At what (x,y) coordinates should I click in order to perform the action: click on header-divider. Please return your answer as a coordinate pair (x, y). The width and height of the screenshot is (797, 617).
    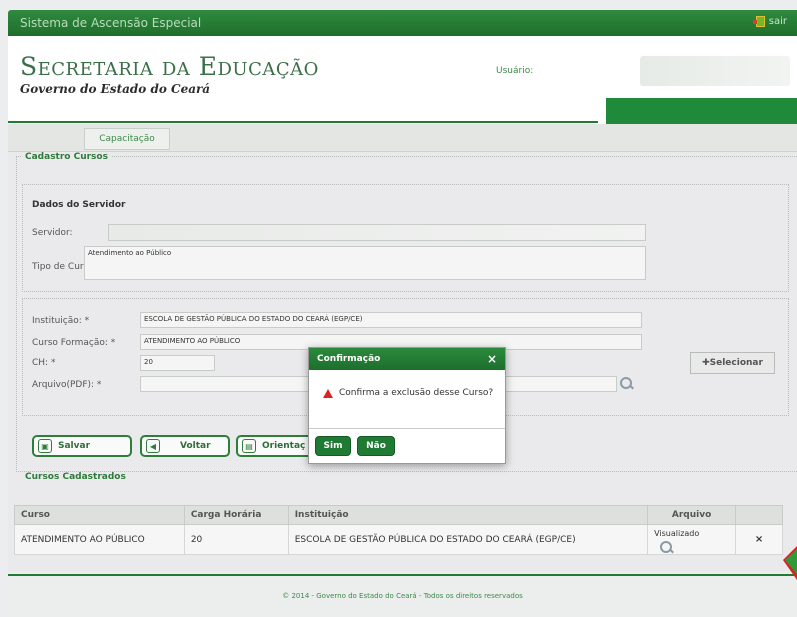
    Looking at the image, I should click on (303, 122).